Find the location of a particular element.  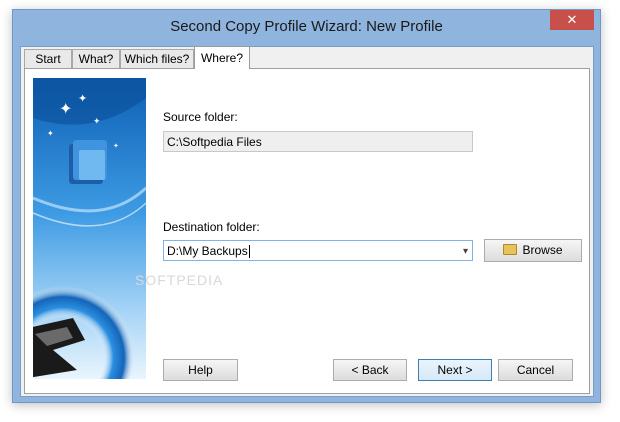

open-folder-icon is located at coordinates (510, 249).